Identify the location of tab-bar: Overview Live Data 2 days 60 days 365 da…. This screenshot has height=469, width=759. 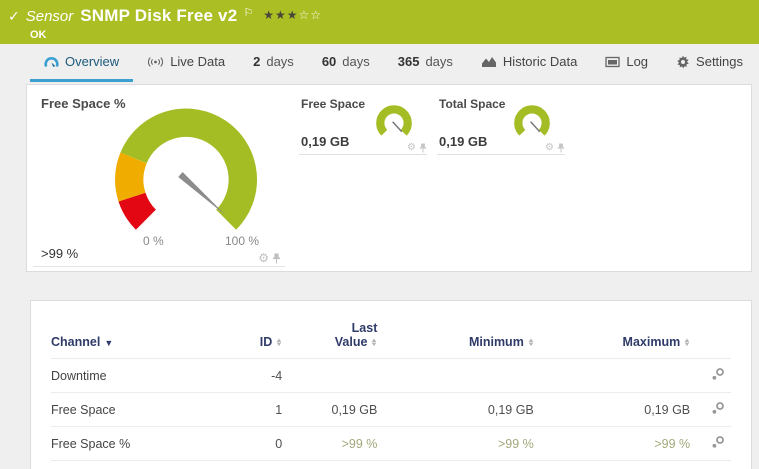
(379, 63).